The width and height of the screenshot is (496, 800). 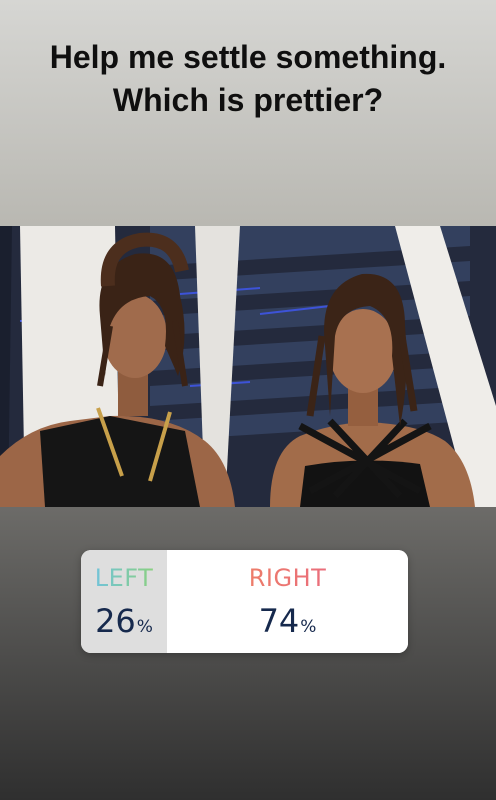 I want to click on poll-option-left: LEFT 26%, so click(x=124, y=601).